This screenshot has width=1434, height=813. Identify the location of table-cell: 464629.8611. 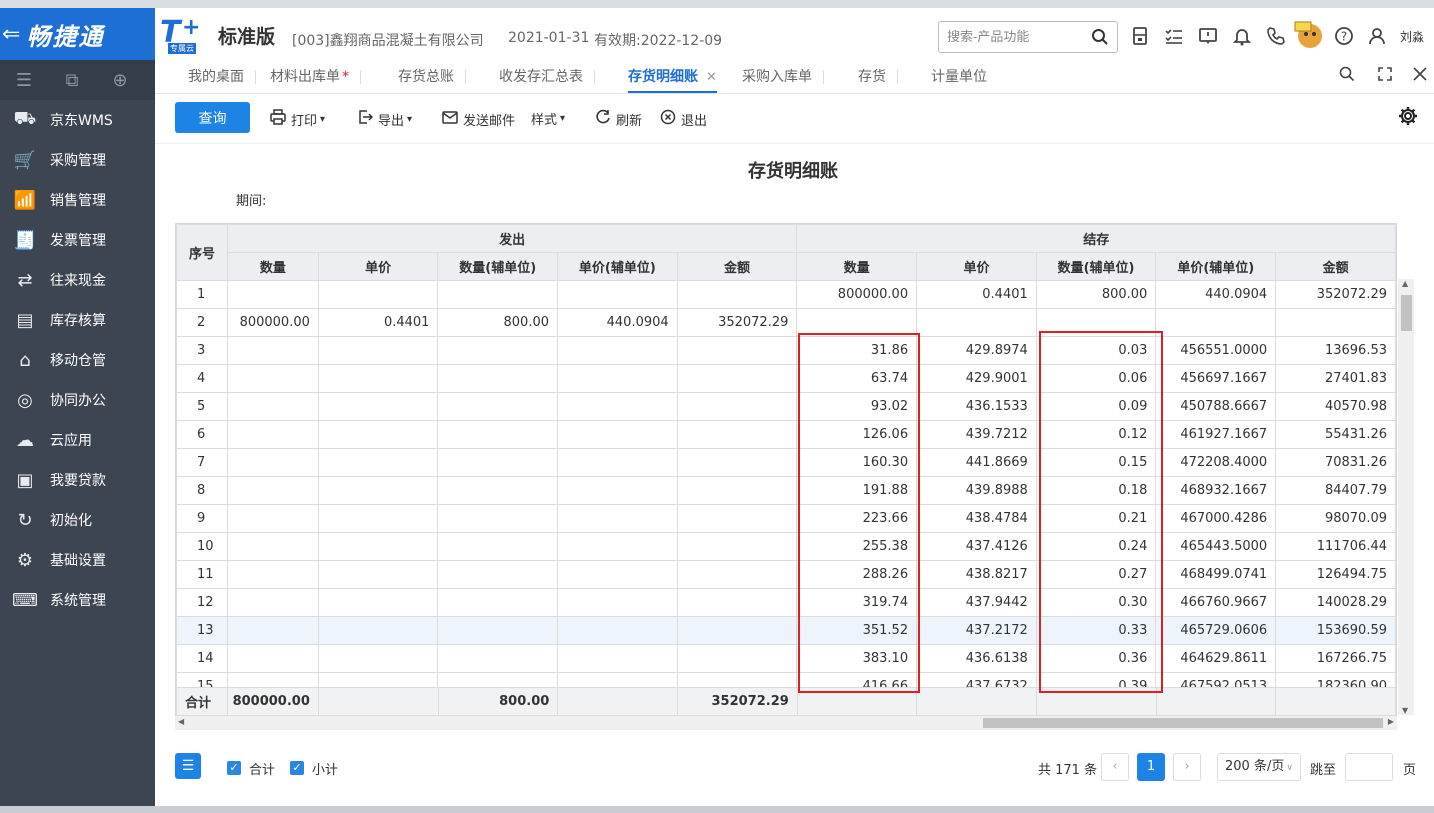
(1216, 658).